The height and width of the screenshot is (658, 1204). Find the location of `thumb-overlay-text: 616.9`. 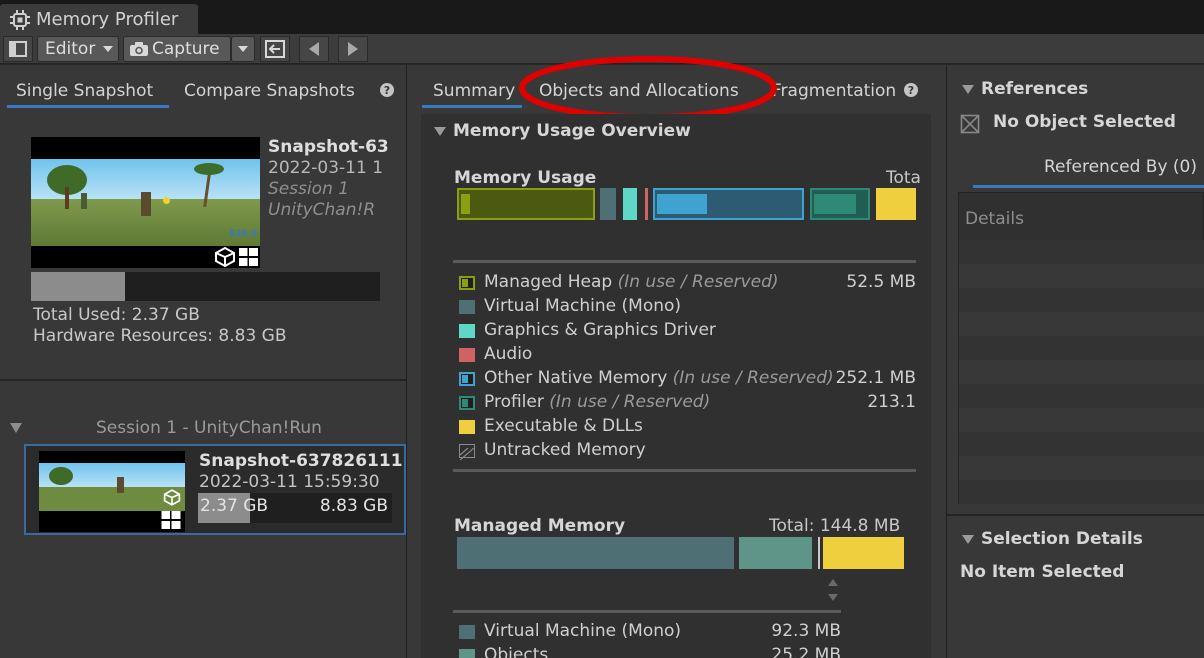

thumb-overlay-text: 616.9 is located at coordinates (243, 234).